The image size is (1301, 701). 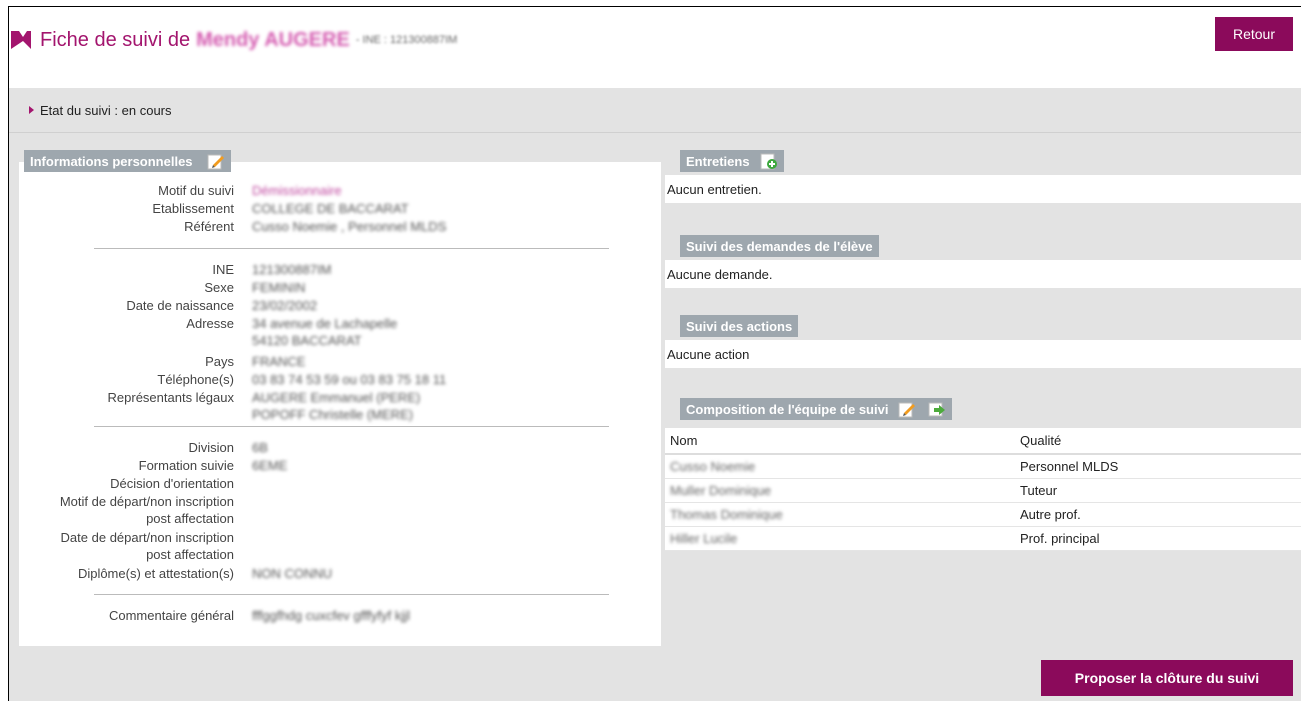 What do you see at coordinates (195, 379) in the screenshot?
I see `field-label: Téléphone(s)` at bounding box center [195, 379].